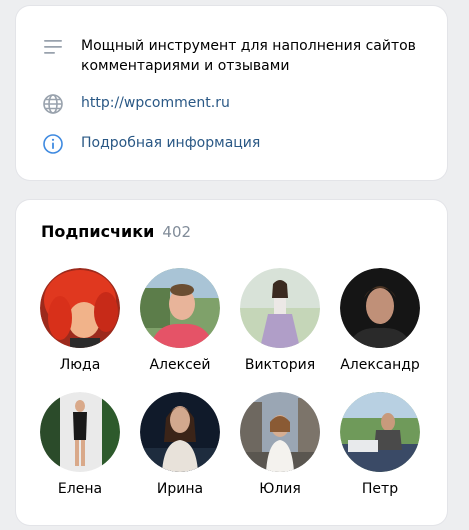 The width and height of the screenshot is (469, 530). What do you see at coordinates (380, 489) in the screenshot?
I see `follower-name: Петр` at bounding box center [380, 489].